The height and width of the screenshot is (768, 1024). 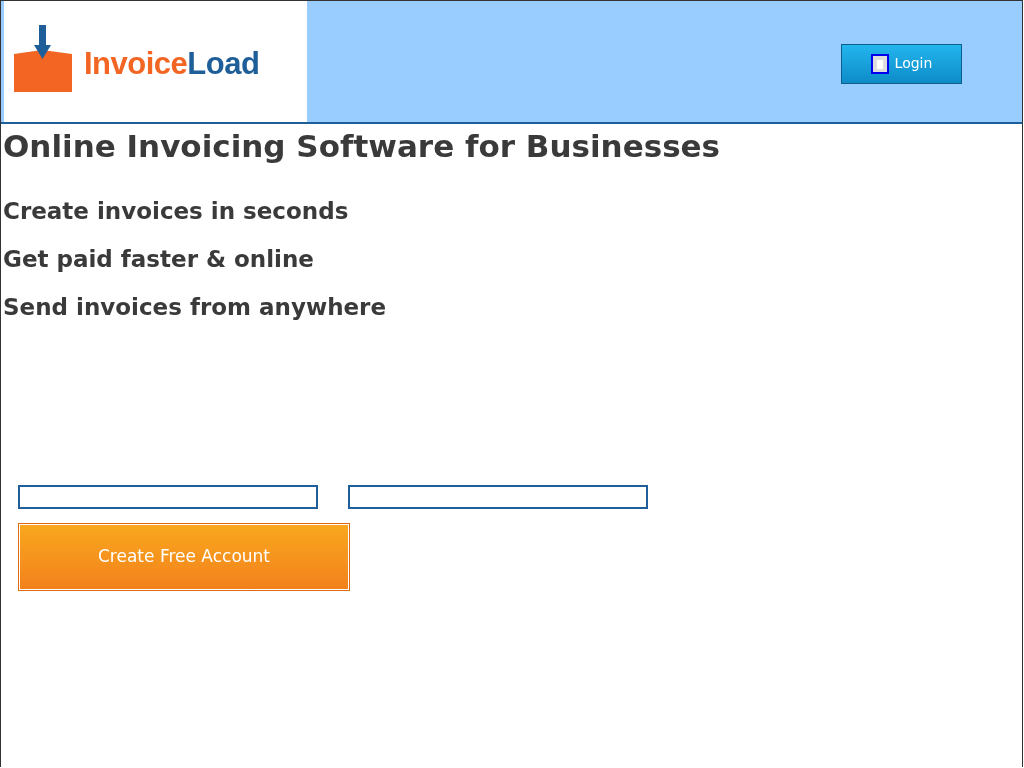 I want to click on box-arrow-icon, so click(x=44, y=58).